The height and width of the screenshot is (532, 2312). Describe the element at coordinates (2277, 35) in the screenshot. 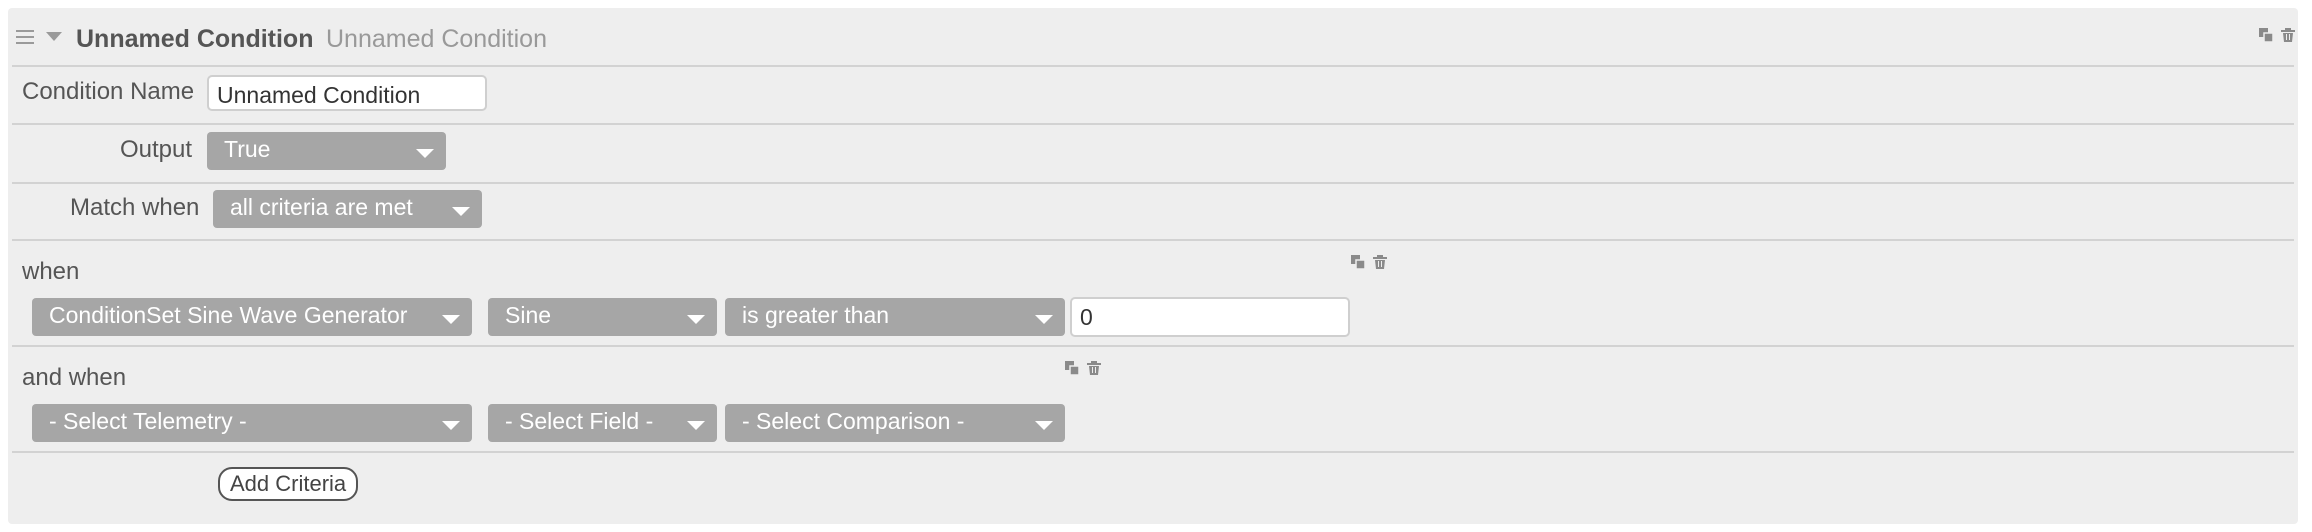

I see `condition-actions` at that location.